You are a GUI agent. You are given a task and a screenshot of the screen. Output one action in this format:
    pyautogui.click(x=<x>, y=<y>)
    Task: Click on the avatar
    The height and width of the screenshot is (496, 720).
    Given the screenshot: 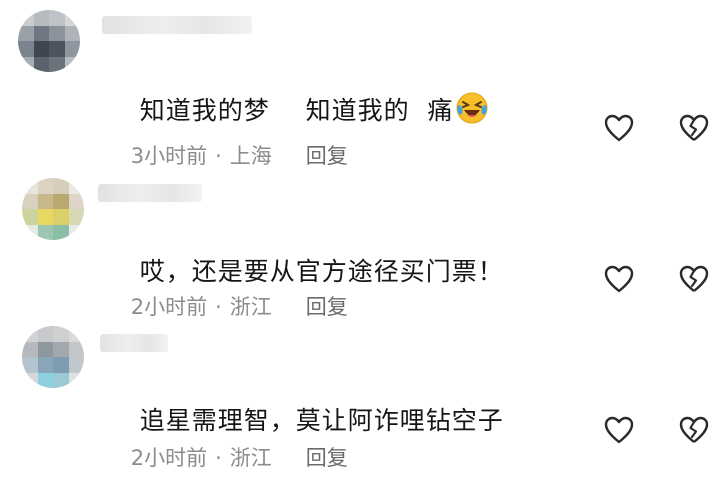 What is the action you would take?
    pyautogui.click(x=53, y=357)
    